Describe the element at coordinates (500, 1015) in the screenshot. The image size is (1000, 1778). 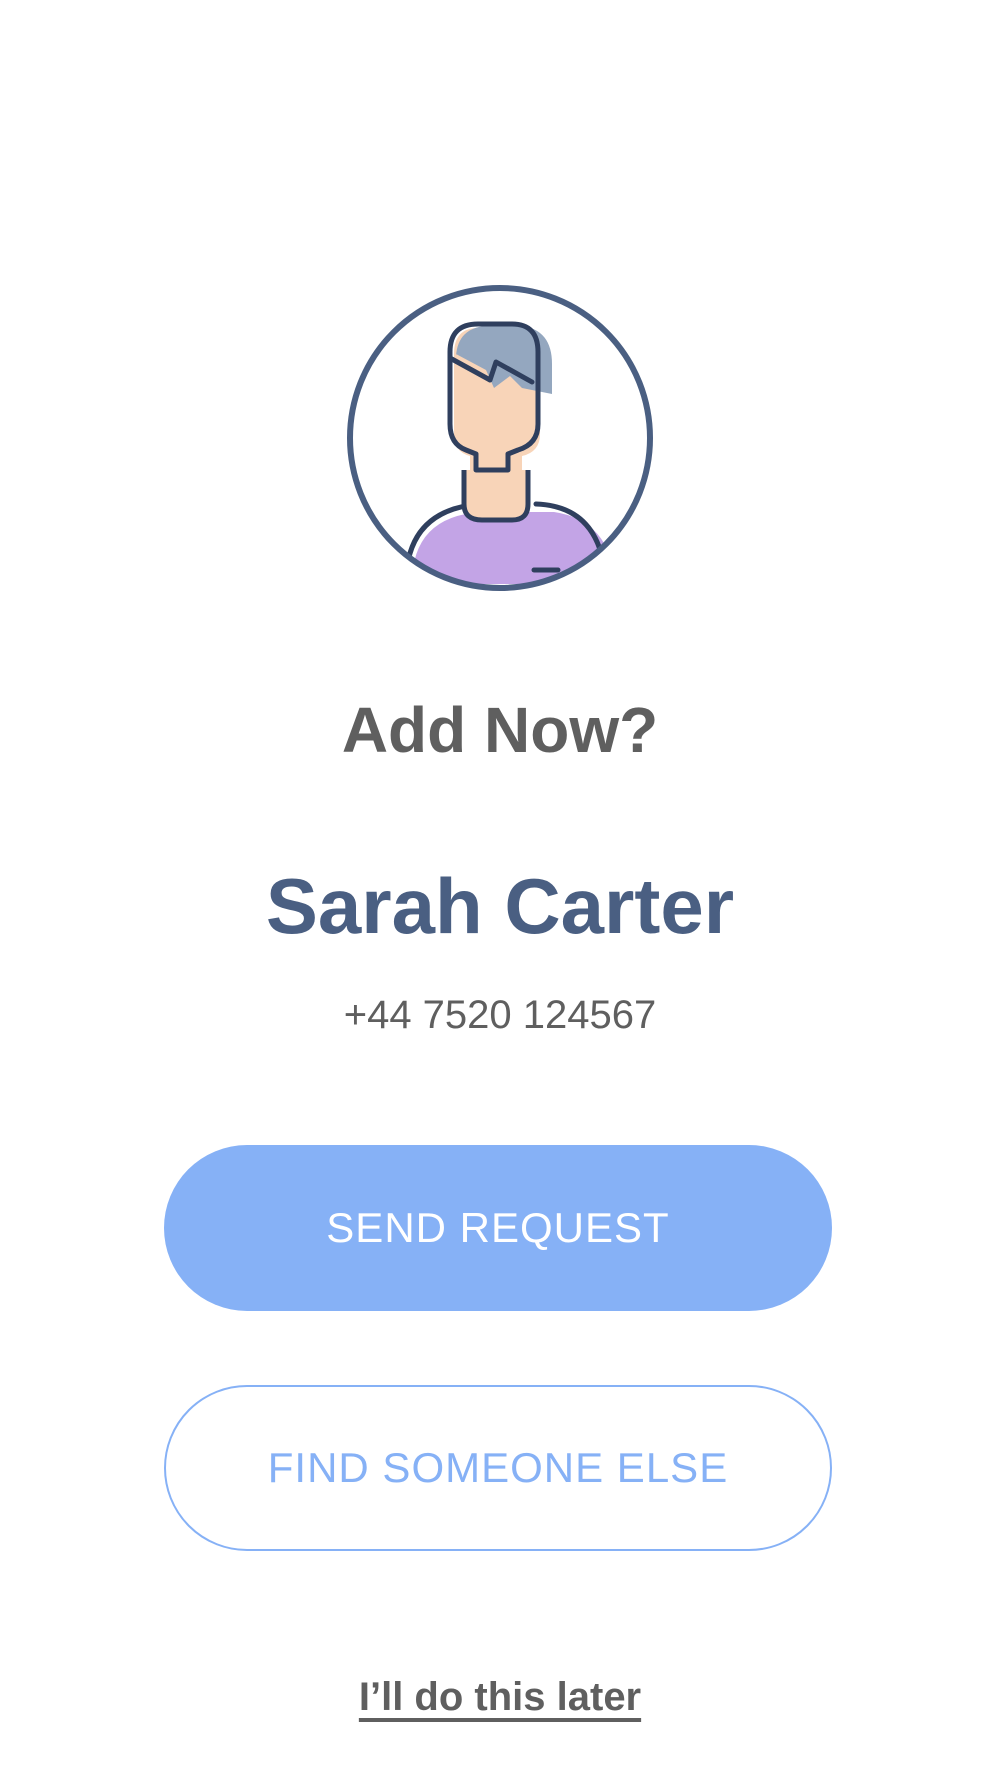
I see `contact-phone-number: +44 7520 124567` at that location.